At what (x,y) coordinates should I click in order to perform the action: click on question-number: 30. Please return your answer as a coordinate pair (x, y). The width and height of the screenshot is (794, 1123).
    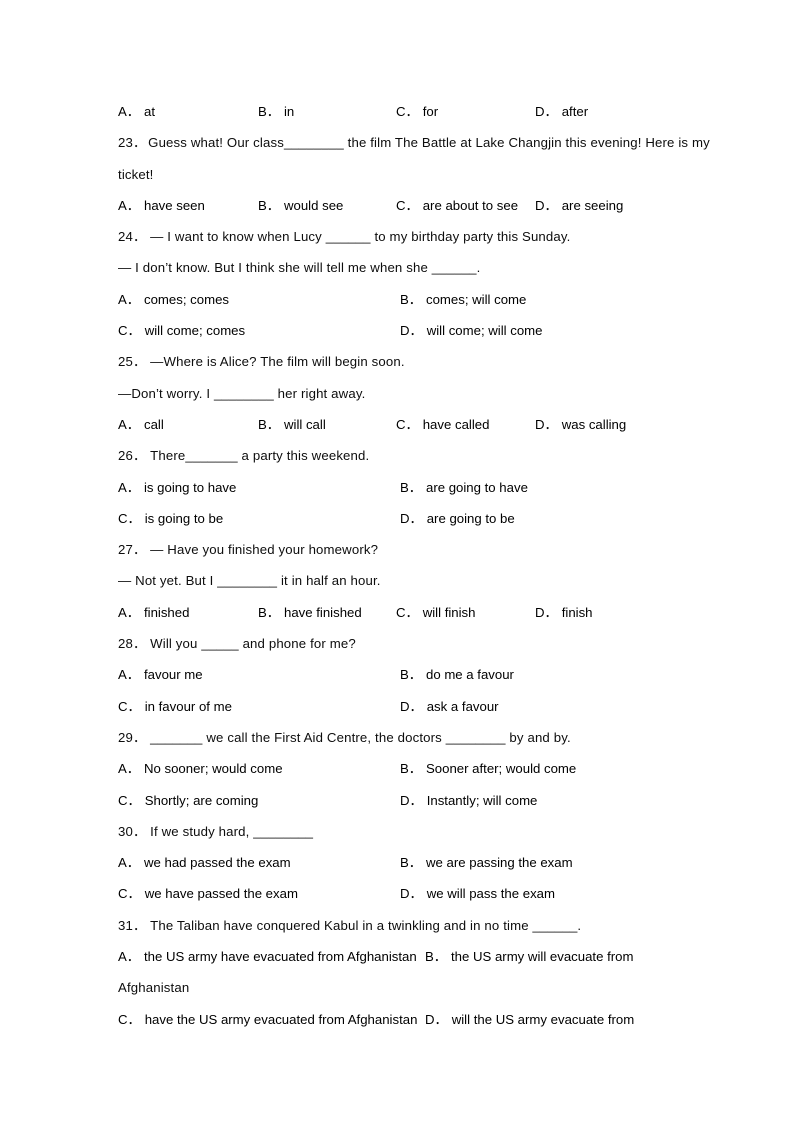
    Looking at the image, I should click on (131, 831).